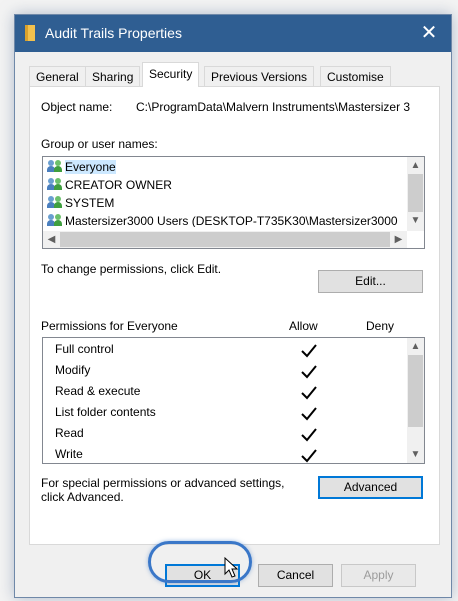 The image size is (458, 601). Describe the element at coordinates (105, 412) in the screenshot. I see `permission-name: List folder contents` at that location.